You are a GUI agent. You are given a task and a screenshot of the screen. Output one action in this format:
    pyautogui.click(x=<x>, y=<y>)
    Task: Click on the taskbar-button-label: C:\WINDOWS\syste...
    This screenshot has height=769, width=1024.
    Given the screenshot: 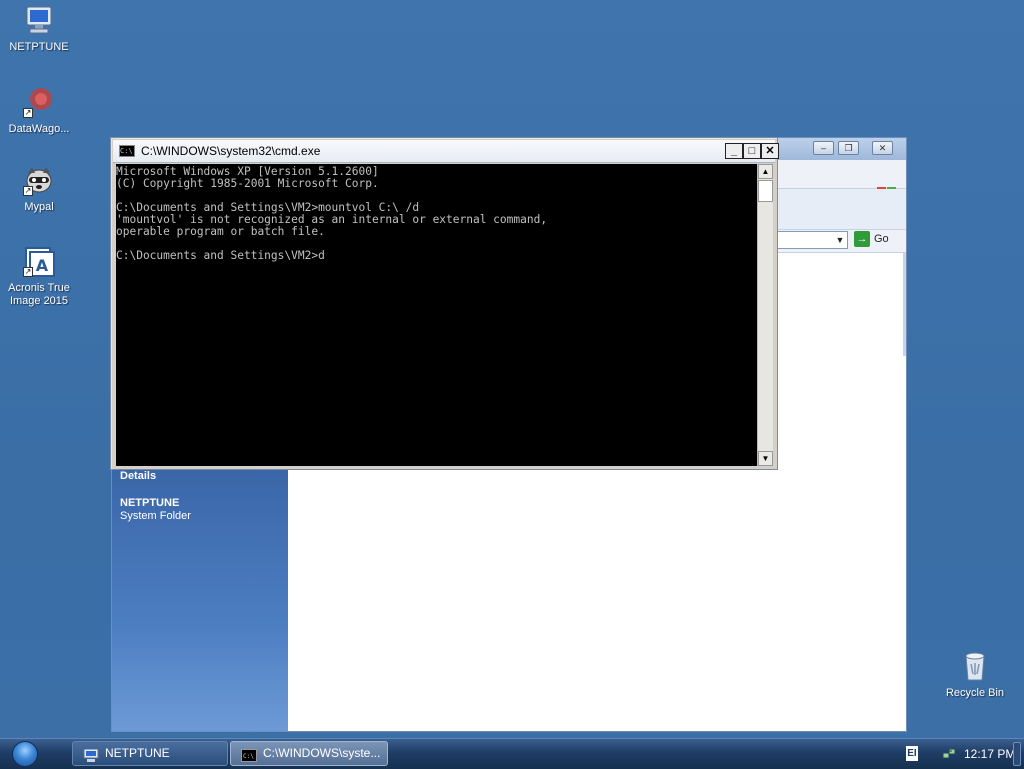 What is the action you would take?
    pyautogui.click(x=322, y=753)
    